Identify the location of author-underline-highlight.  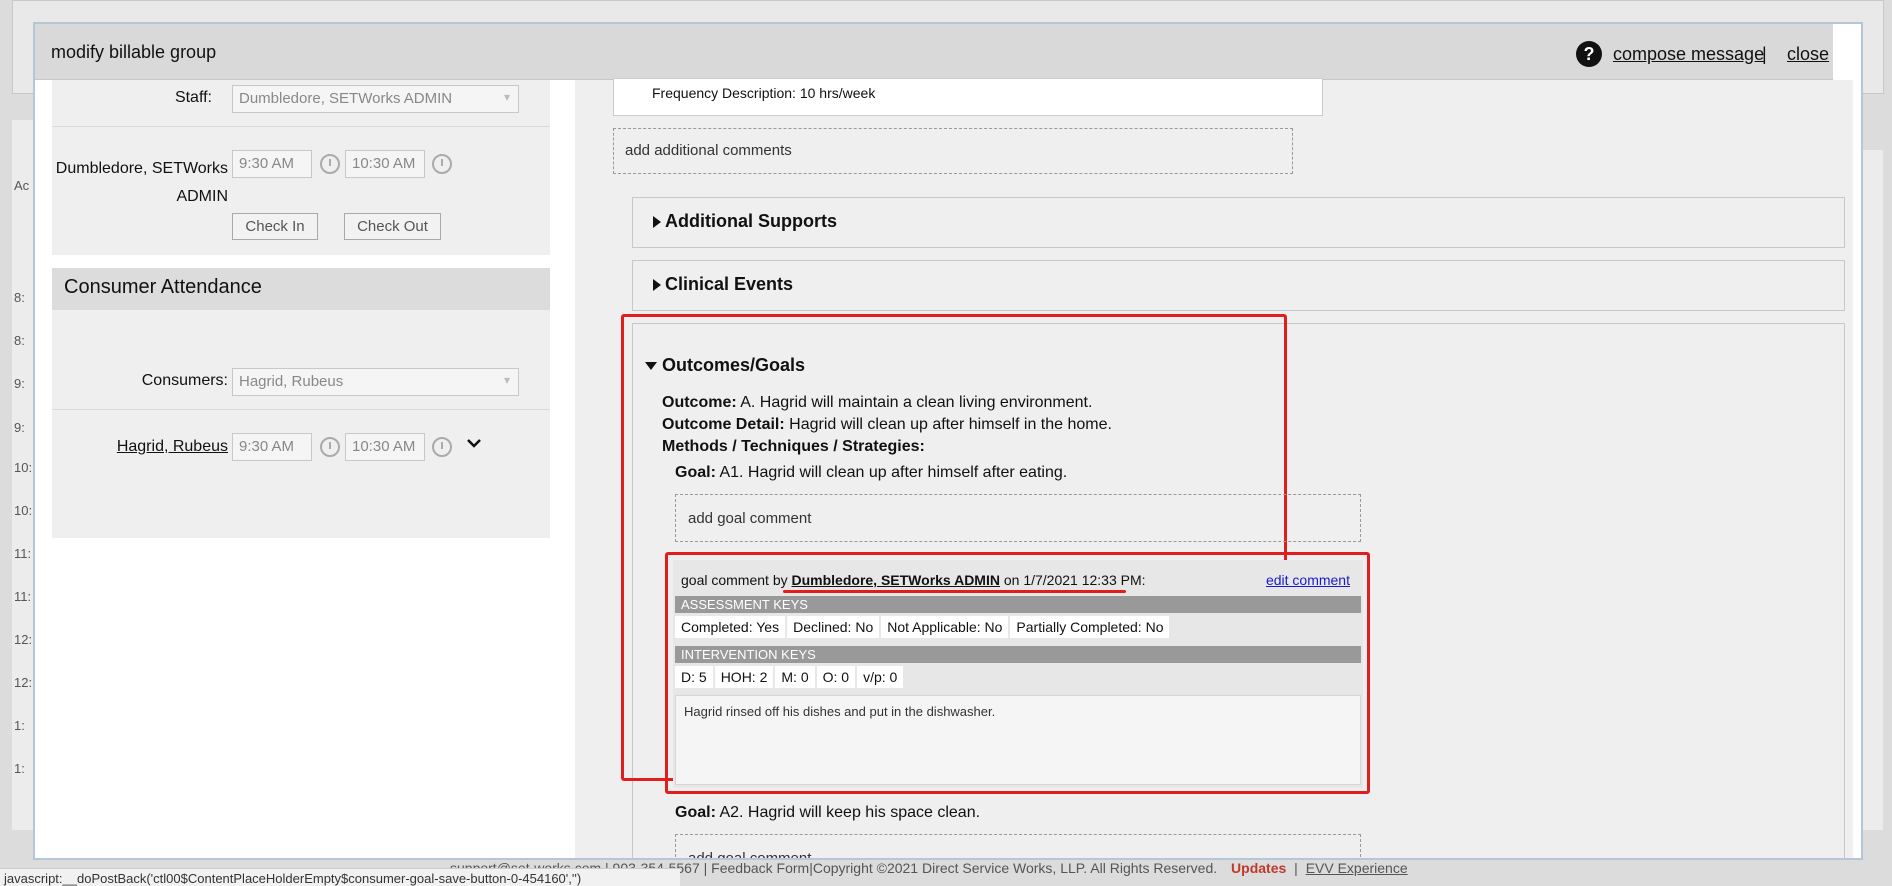
(954, 591).